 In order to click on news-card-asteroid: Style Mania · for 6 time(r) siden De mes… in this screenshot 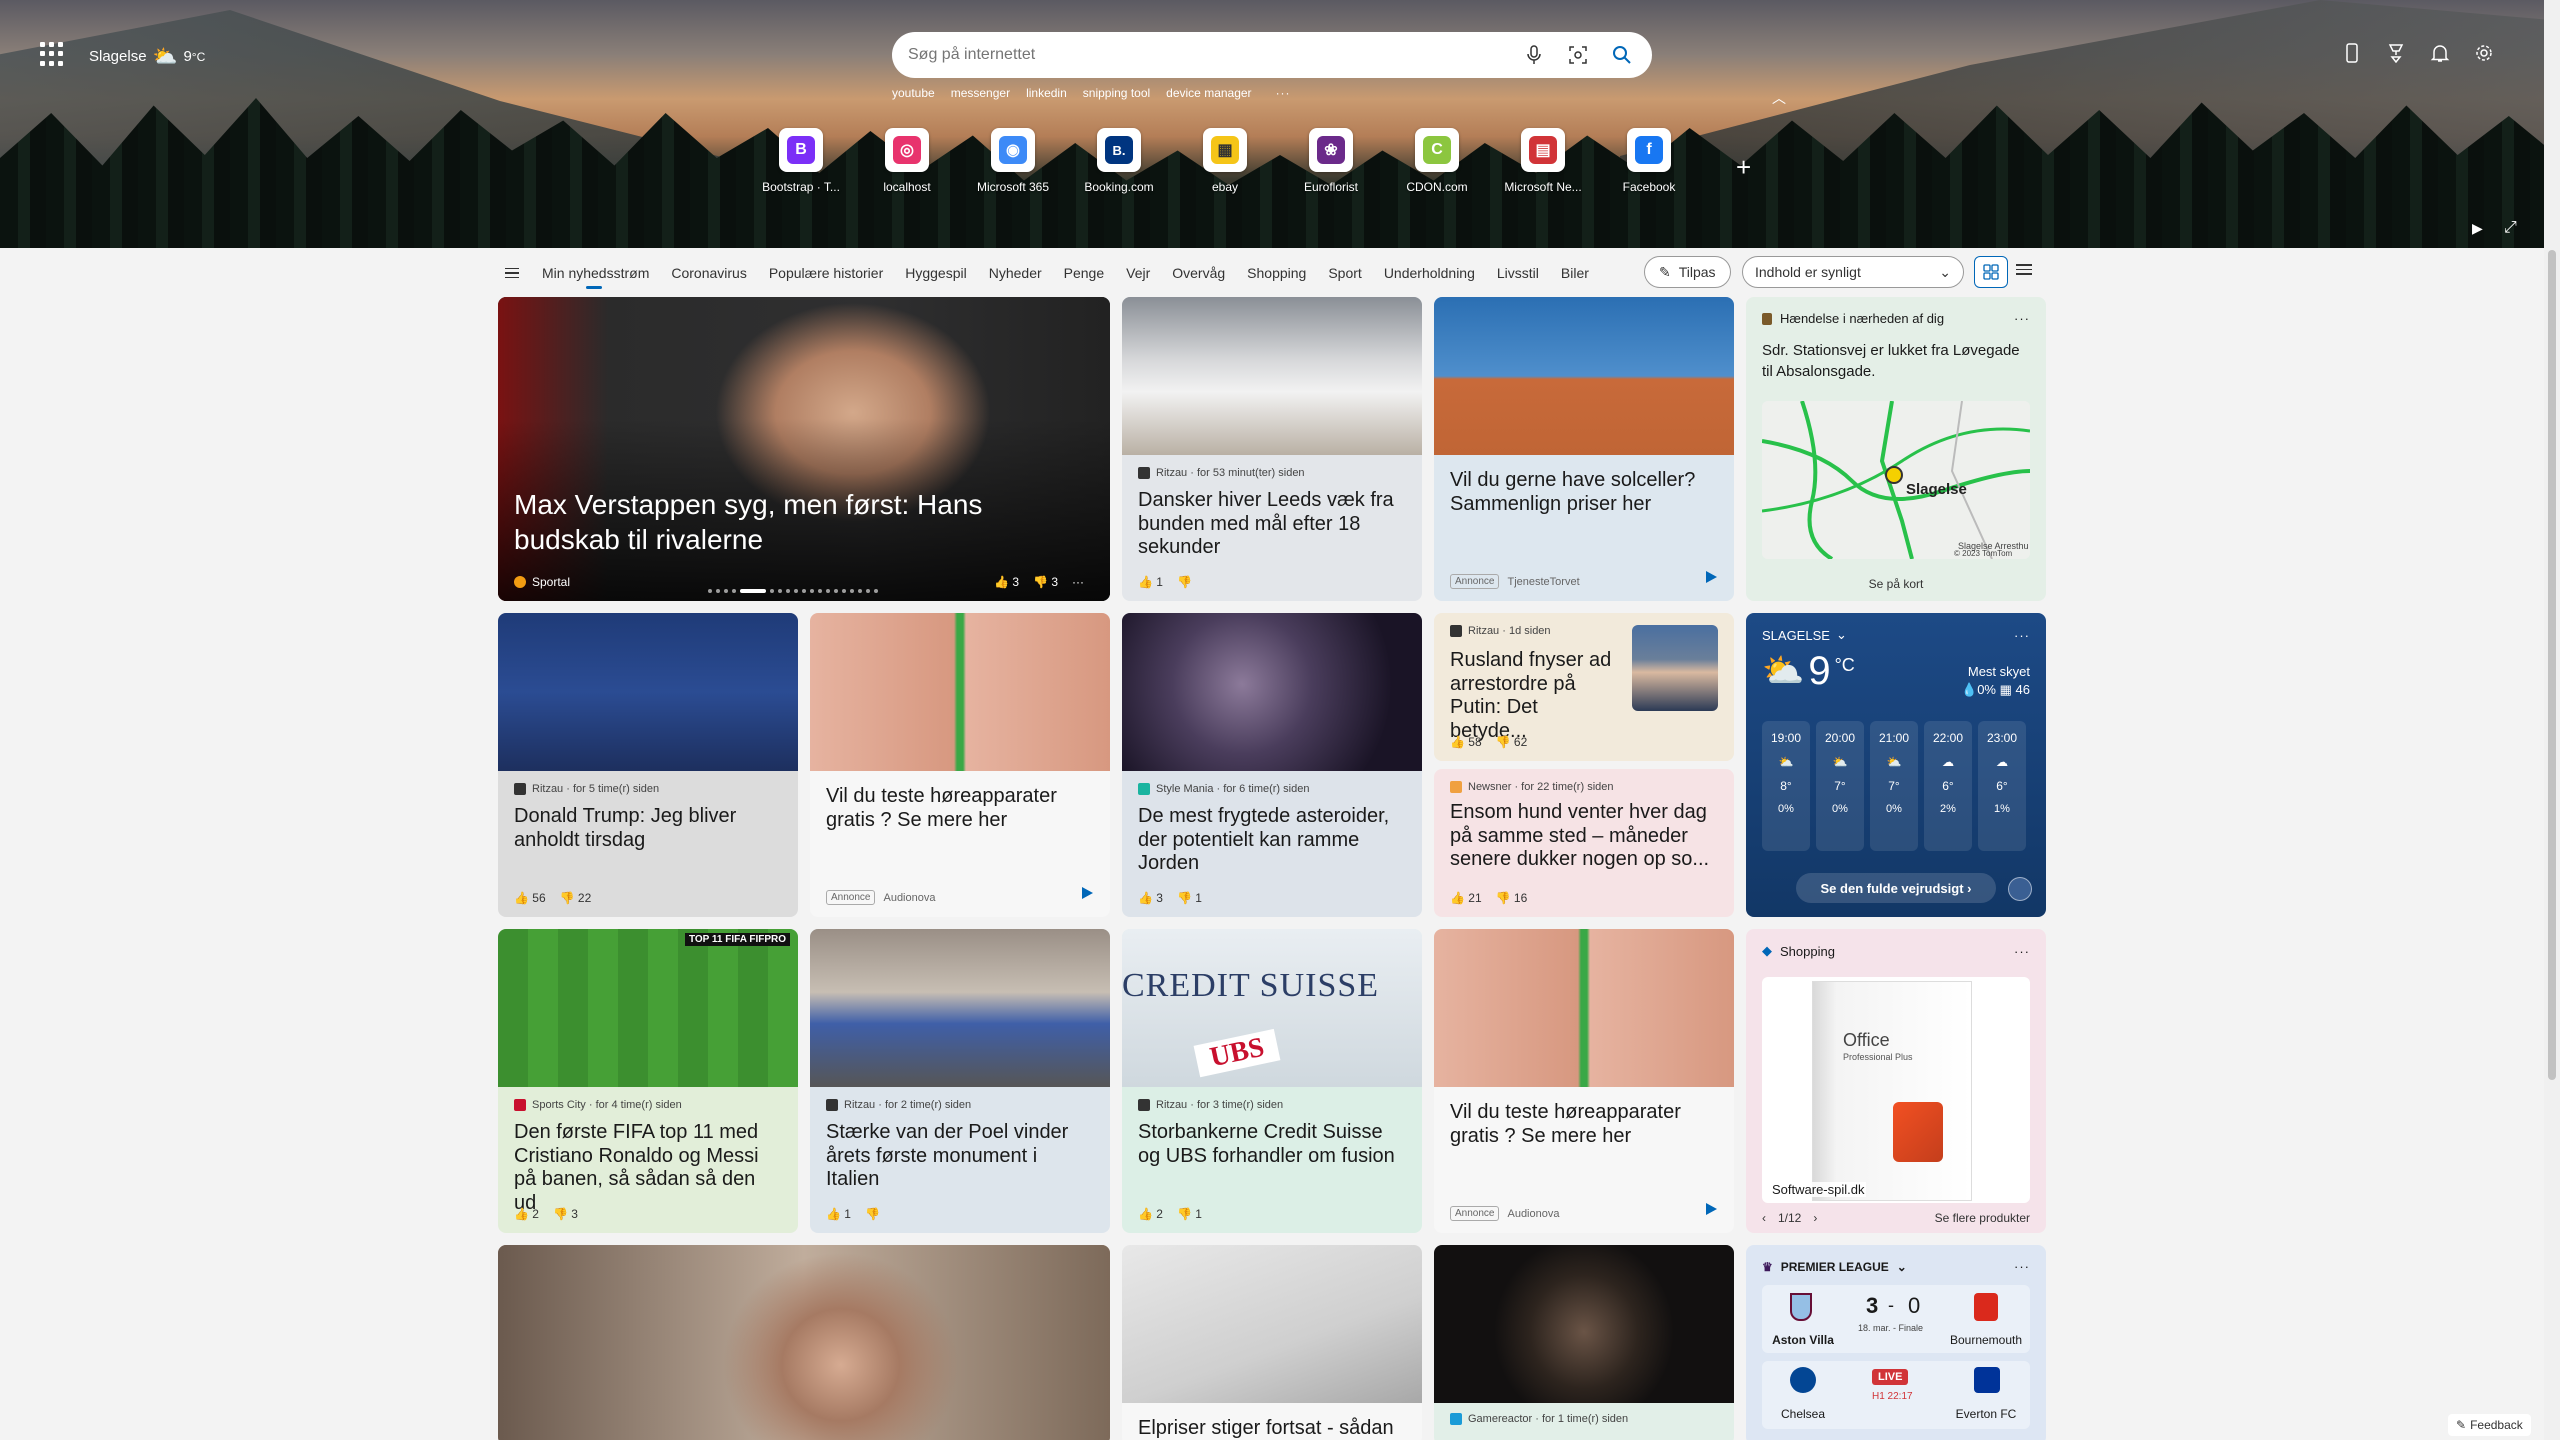, I will do `click(1272, 765)`.